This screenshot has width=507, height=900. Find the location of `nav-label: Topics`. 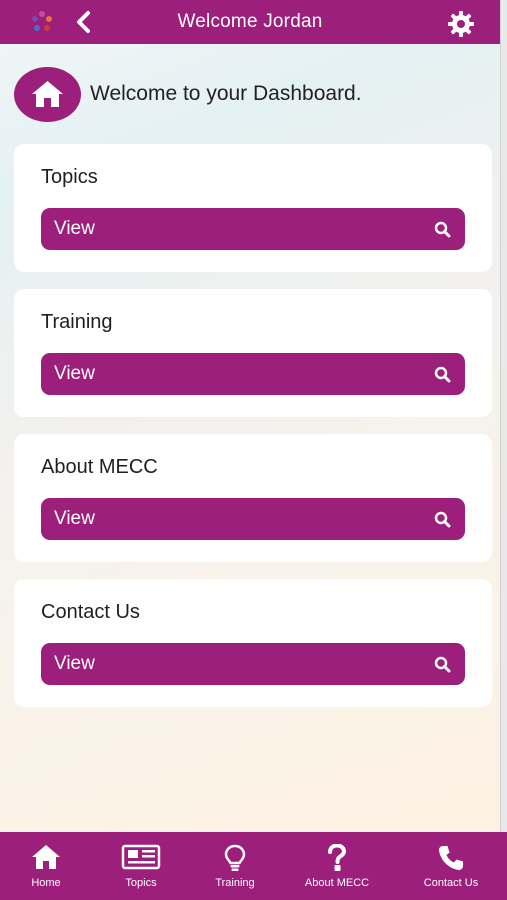

nav-label: Topics is located at coordinates (141, 883).